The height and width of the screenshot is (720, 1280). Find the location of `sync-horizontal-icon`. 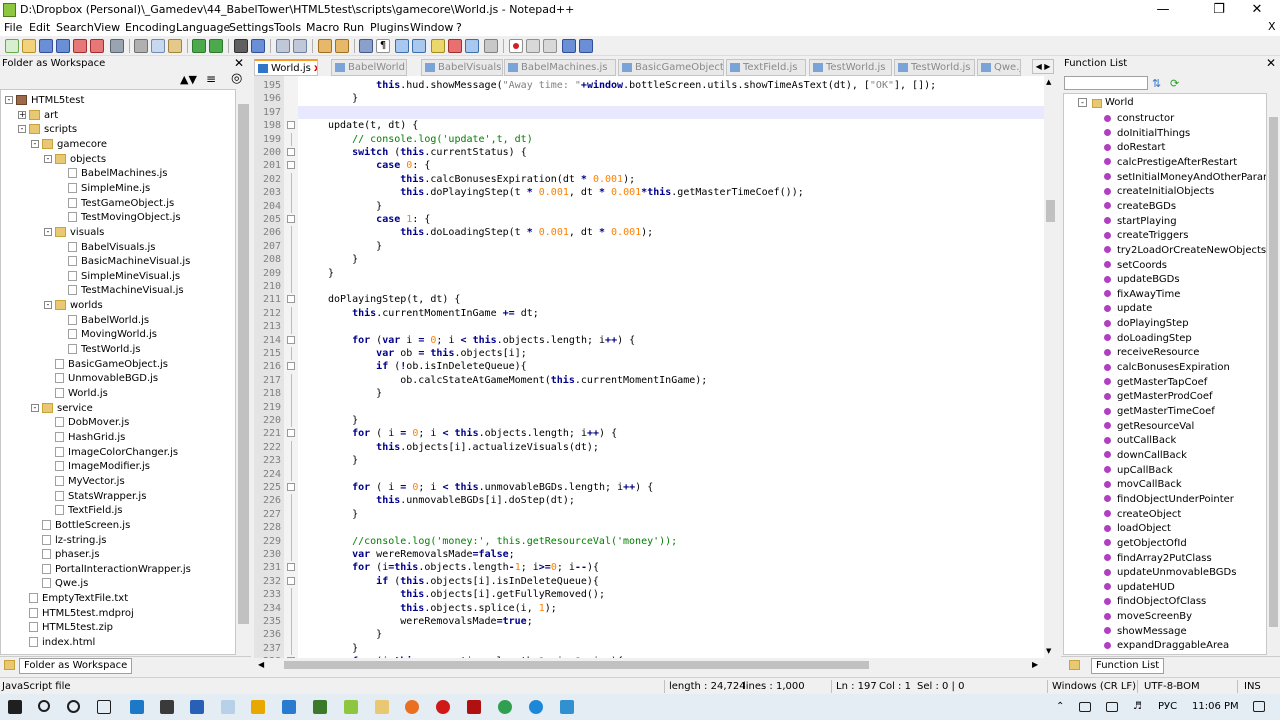

sync-horizontal-icon is located at coordinates (342, 46).